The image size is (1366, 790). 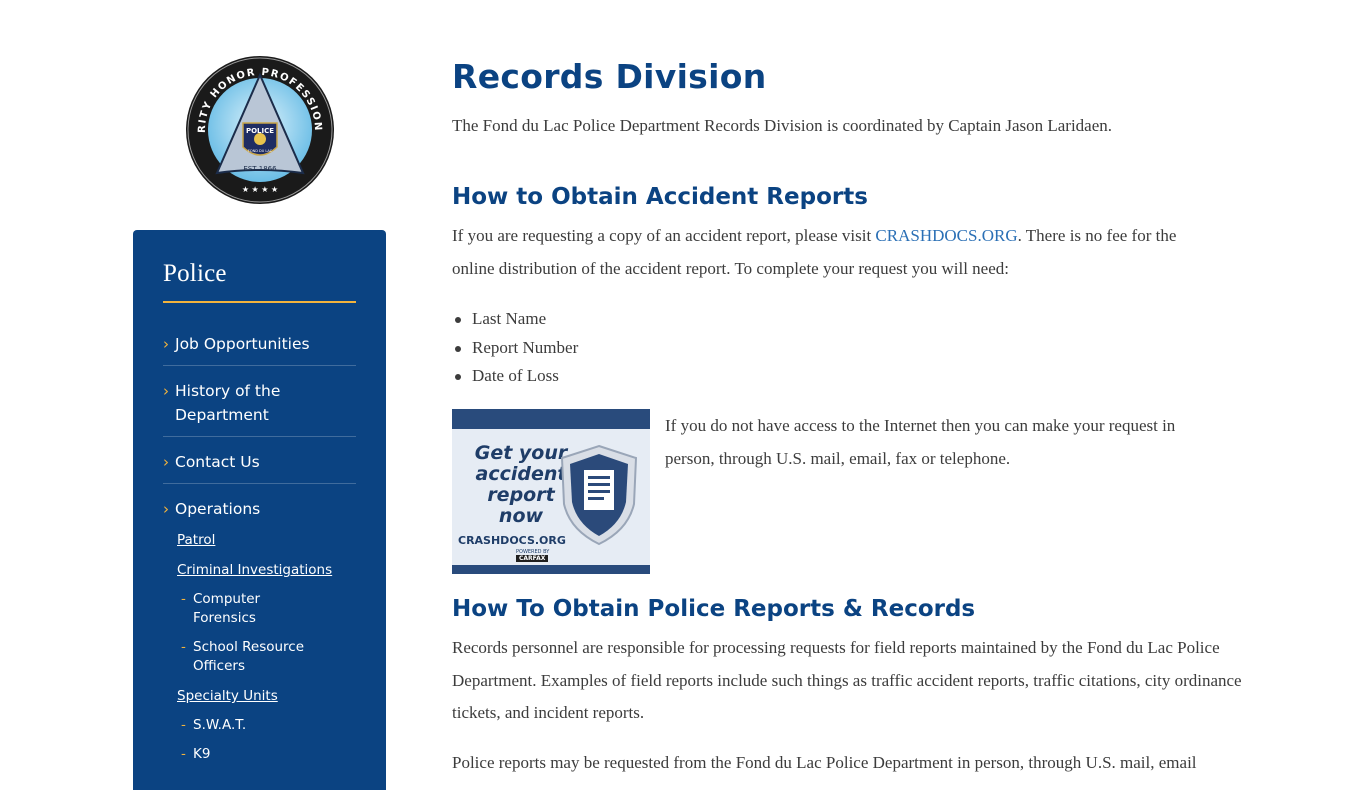 I want to click on sidebar-subitem-school-resource-officers: - School Resource Officers, so click(x=266, y=657).